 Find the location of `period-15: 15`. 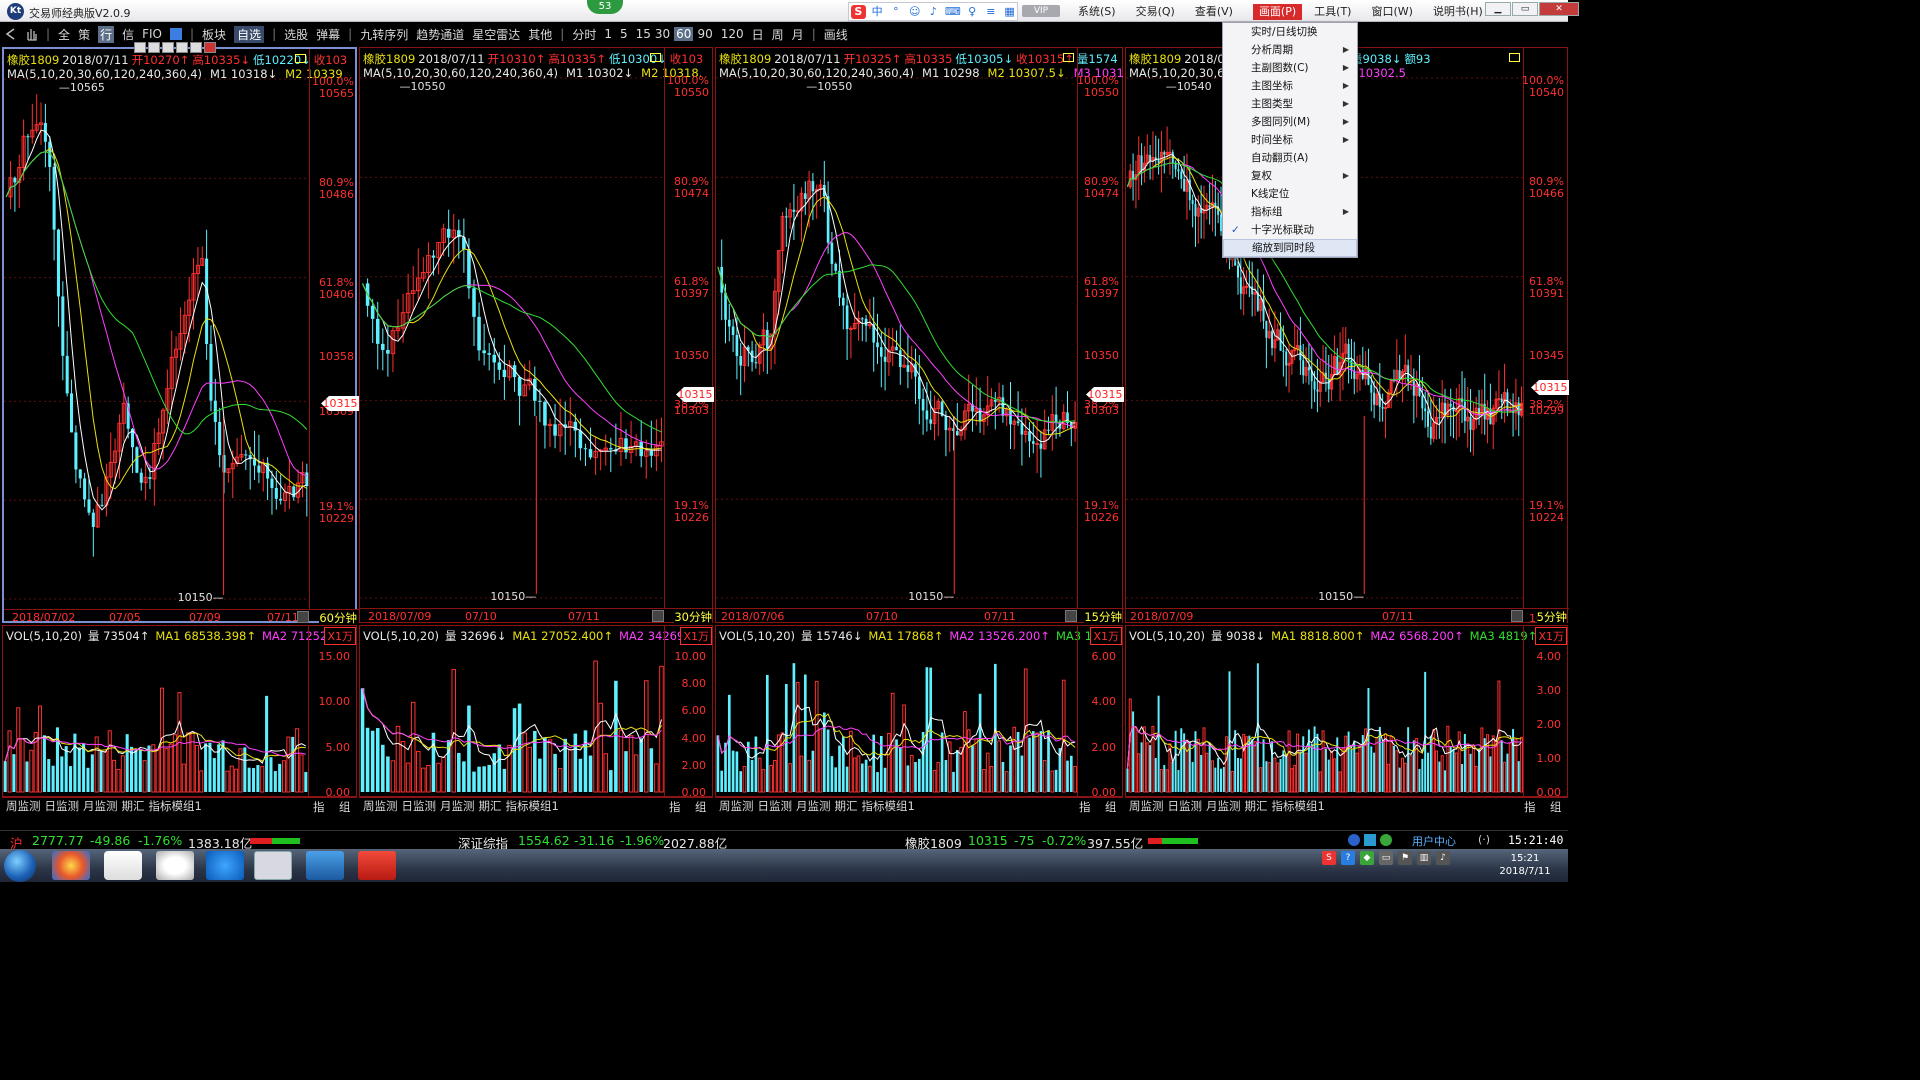

period-15: 15 is located at coordinates (643, 34).